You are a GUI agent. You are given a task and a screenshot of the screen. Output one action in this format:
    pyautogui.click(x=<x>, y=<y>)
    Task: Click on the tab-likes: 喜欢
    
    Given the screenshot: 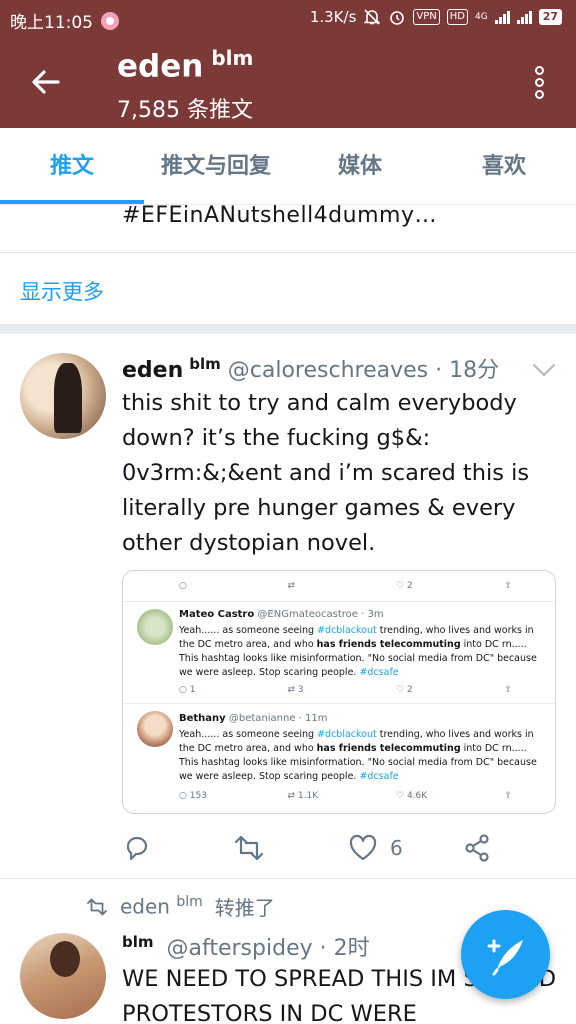 What is the action you would take?
    pyautogui.click(x=504, y=166)
    